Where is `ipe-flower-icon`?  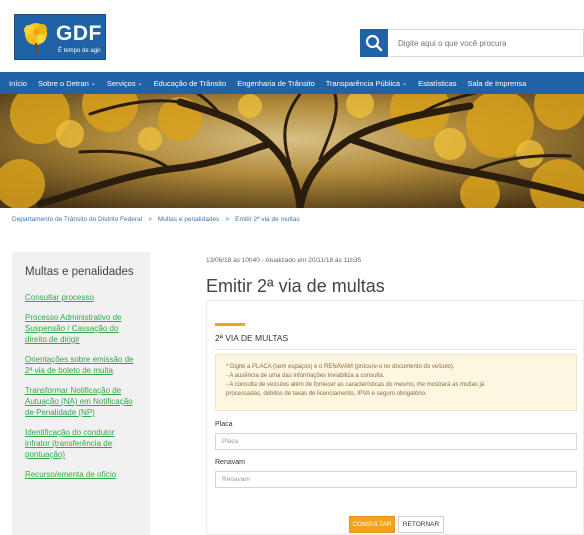 ipe-flower-icon is located at coordinates (35, 38).